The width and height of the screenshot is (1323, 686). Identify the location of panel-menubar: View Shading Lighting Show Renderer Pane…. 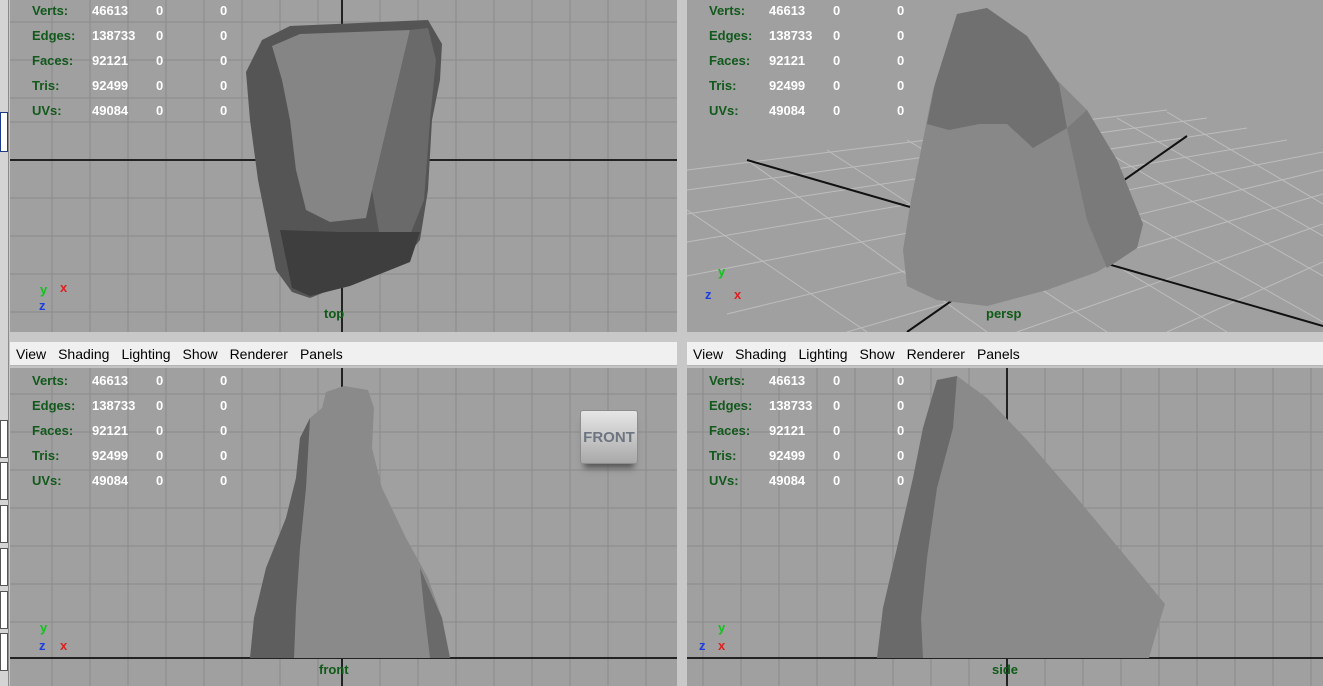
(1005, 354).